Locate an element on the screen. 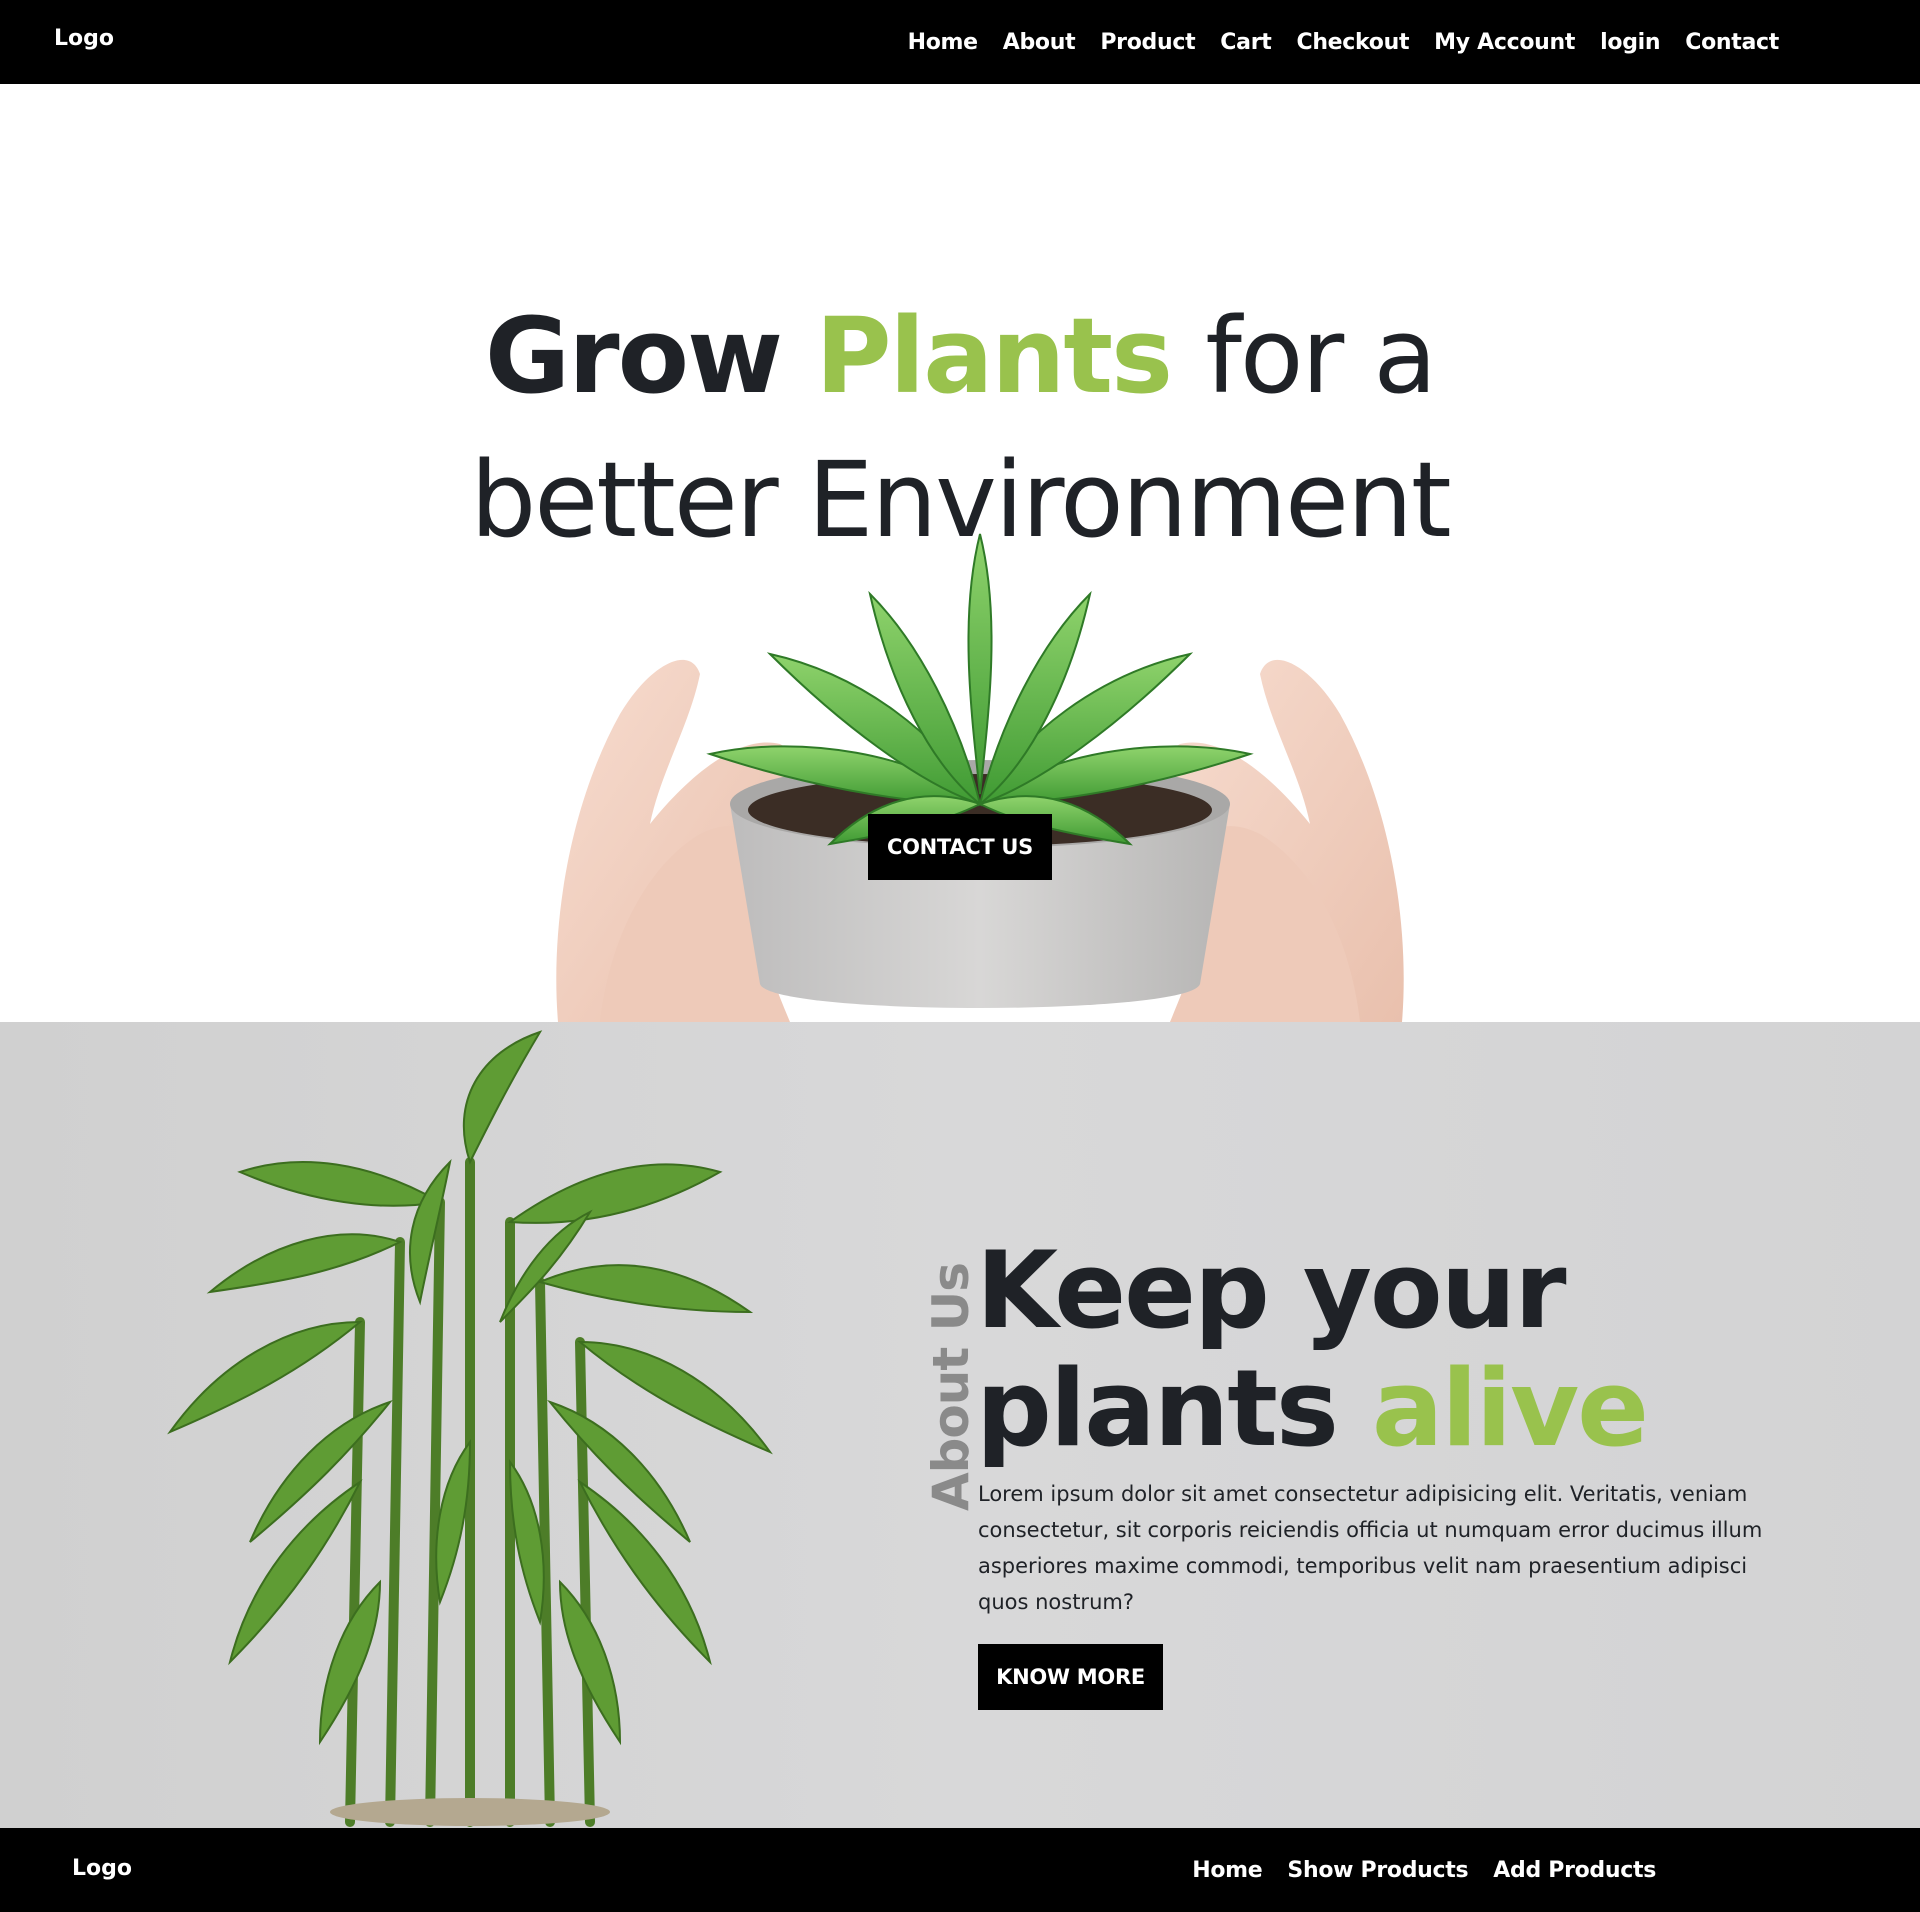 The height and width of the screenshot is (1912, 1920). nav-link-checkout: Checkout is located at coordinates (1352, 42).